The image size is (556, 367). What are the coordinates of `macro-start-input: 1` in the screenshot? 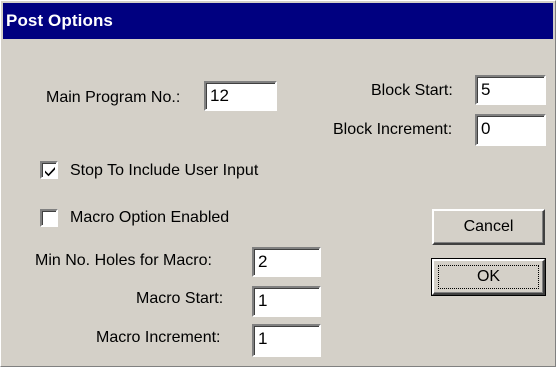 It's located at (286, 301).